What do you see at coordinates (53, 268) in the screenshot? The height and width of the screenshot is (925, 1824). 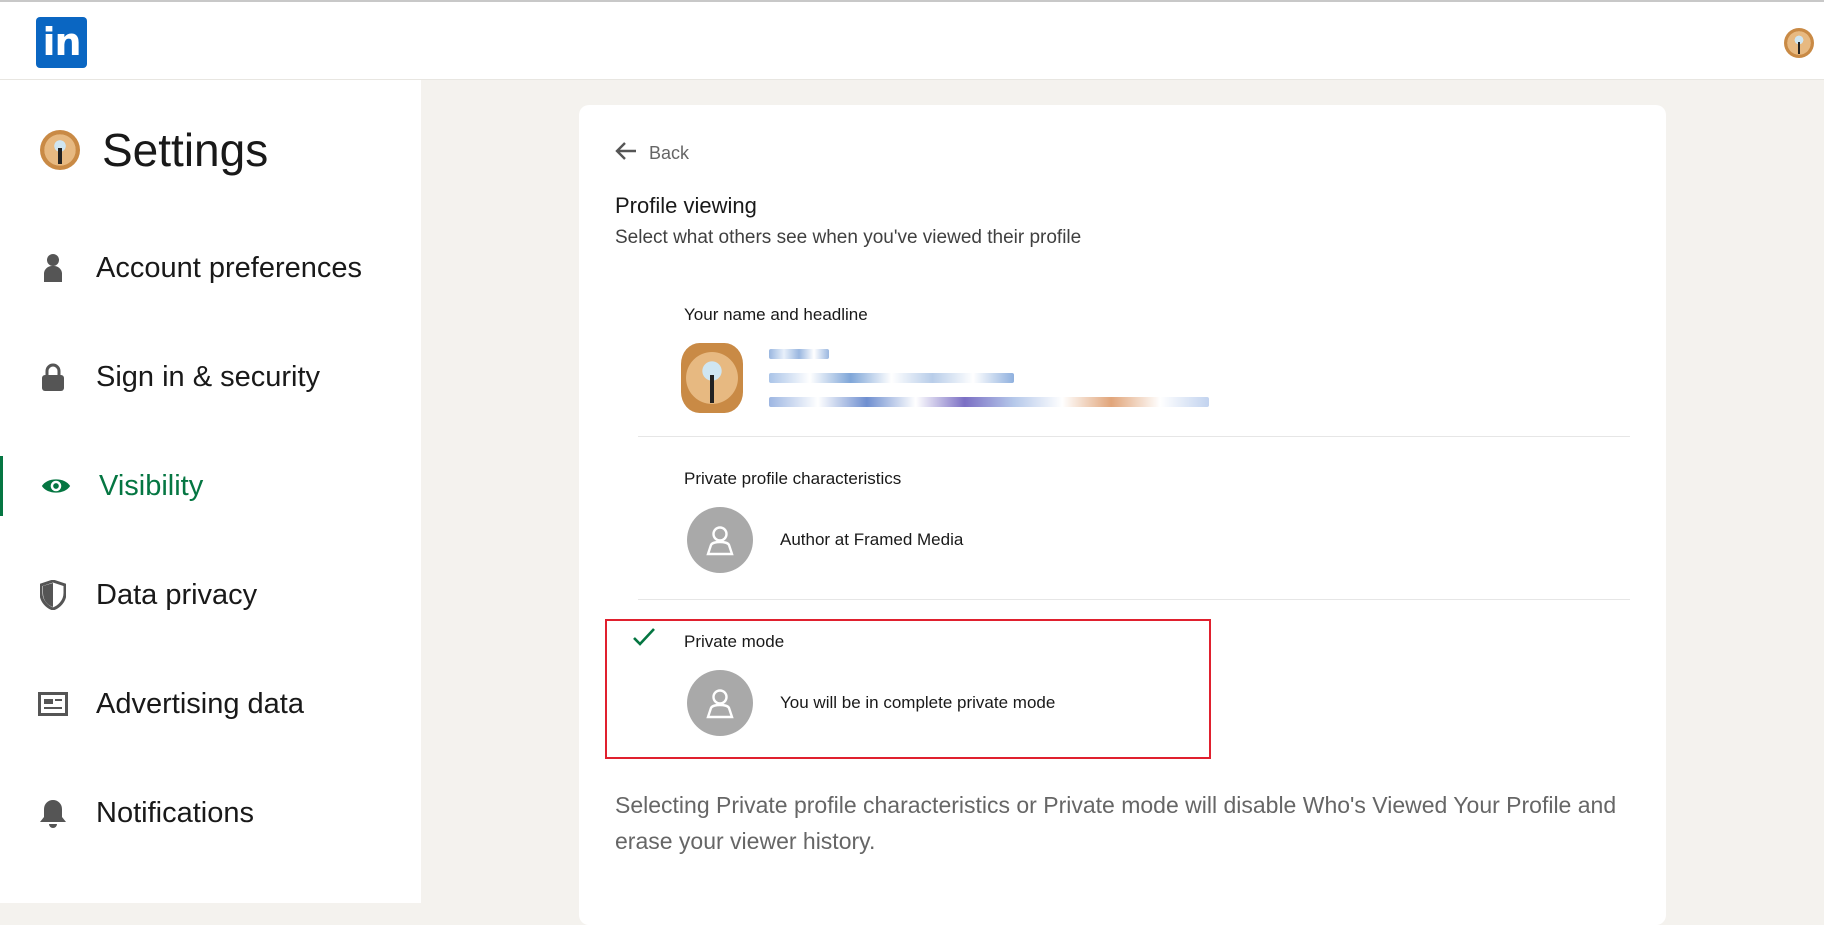 I see `person-icon` at bounding box center [53, 268].